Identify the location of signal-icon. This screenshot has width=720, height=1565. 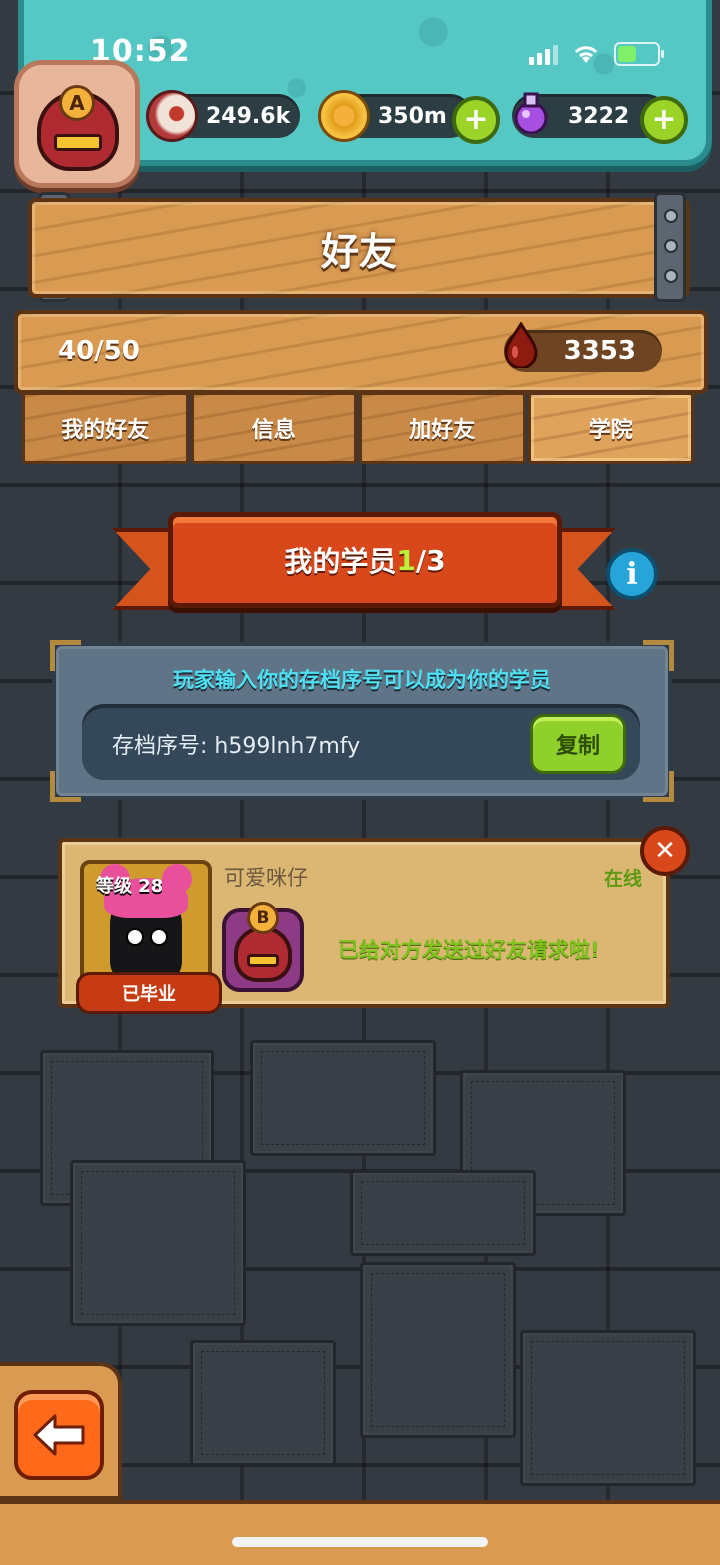
(543, 54).